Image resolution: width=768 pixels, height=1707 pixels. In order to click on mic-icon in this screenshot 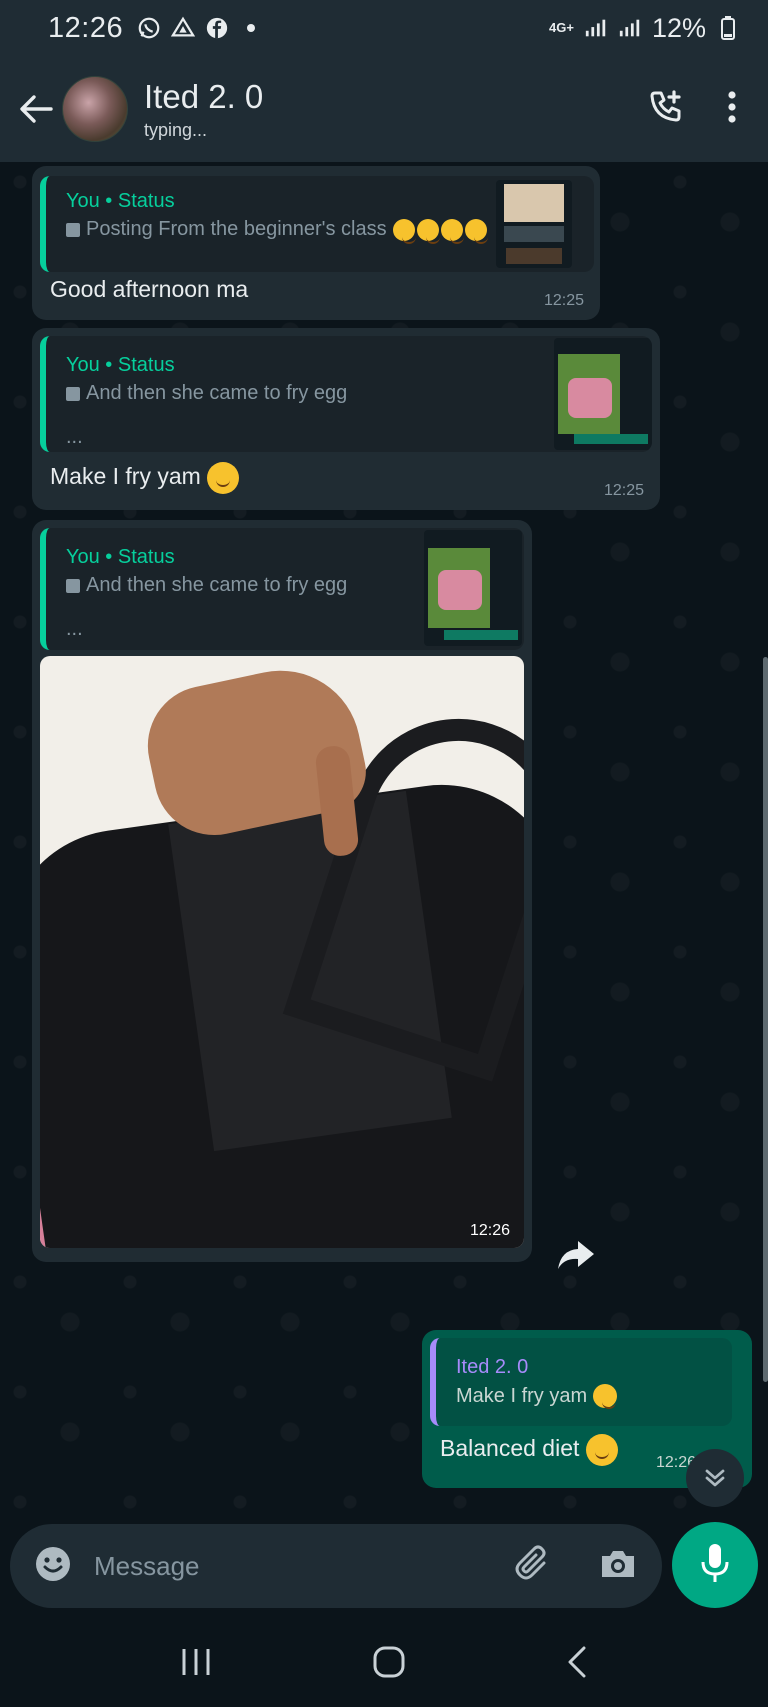, I will do `click(715, 1565)`.